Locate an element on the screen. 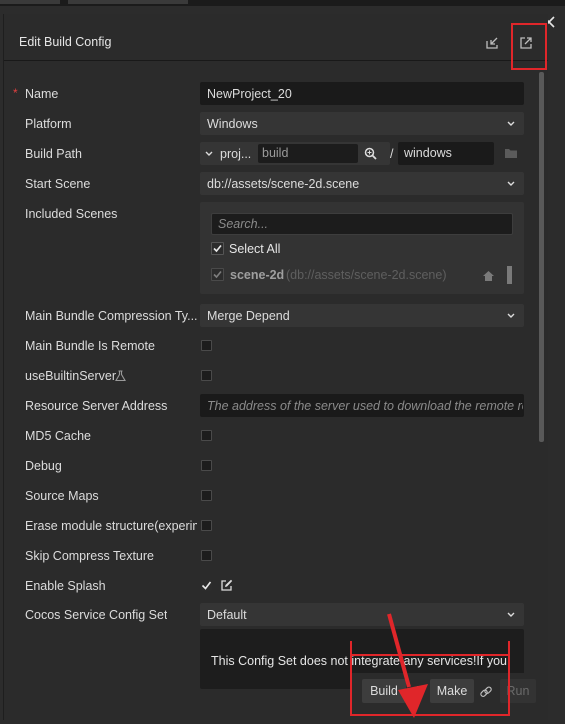  enable-splash-checkbox is located at coordinates (206, 585).